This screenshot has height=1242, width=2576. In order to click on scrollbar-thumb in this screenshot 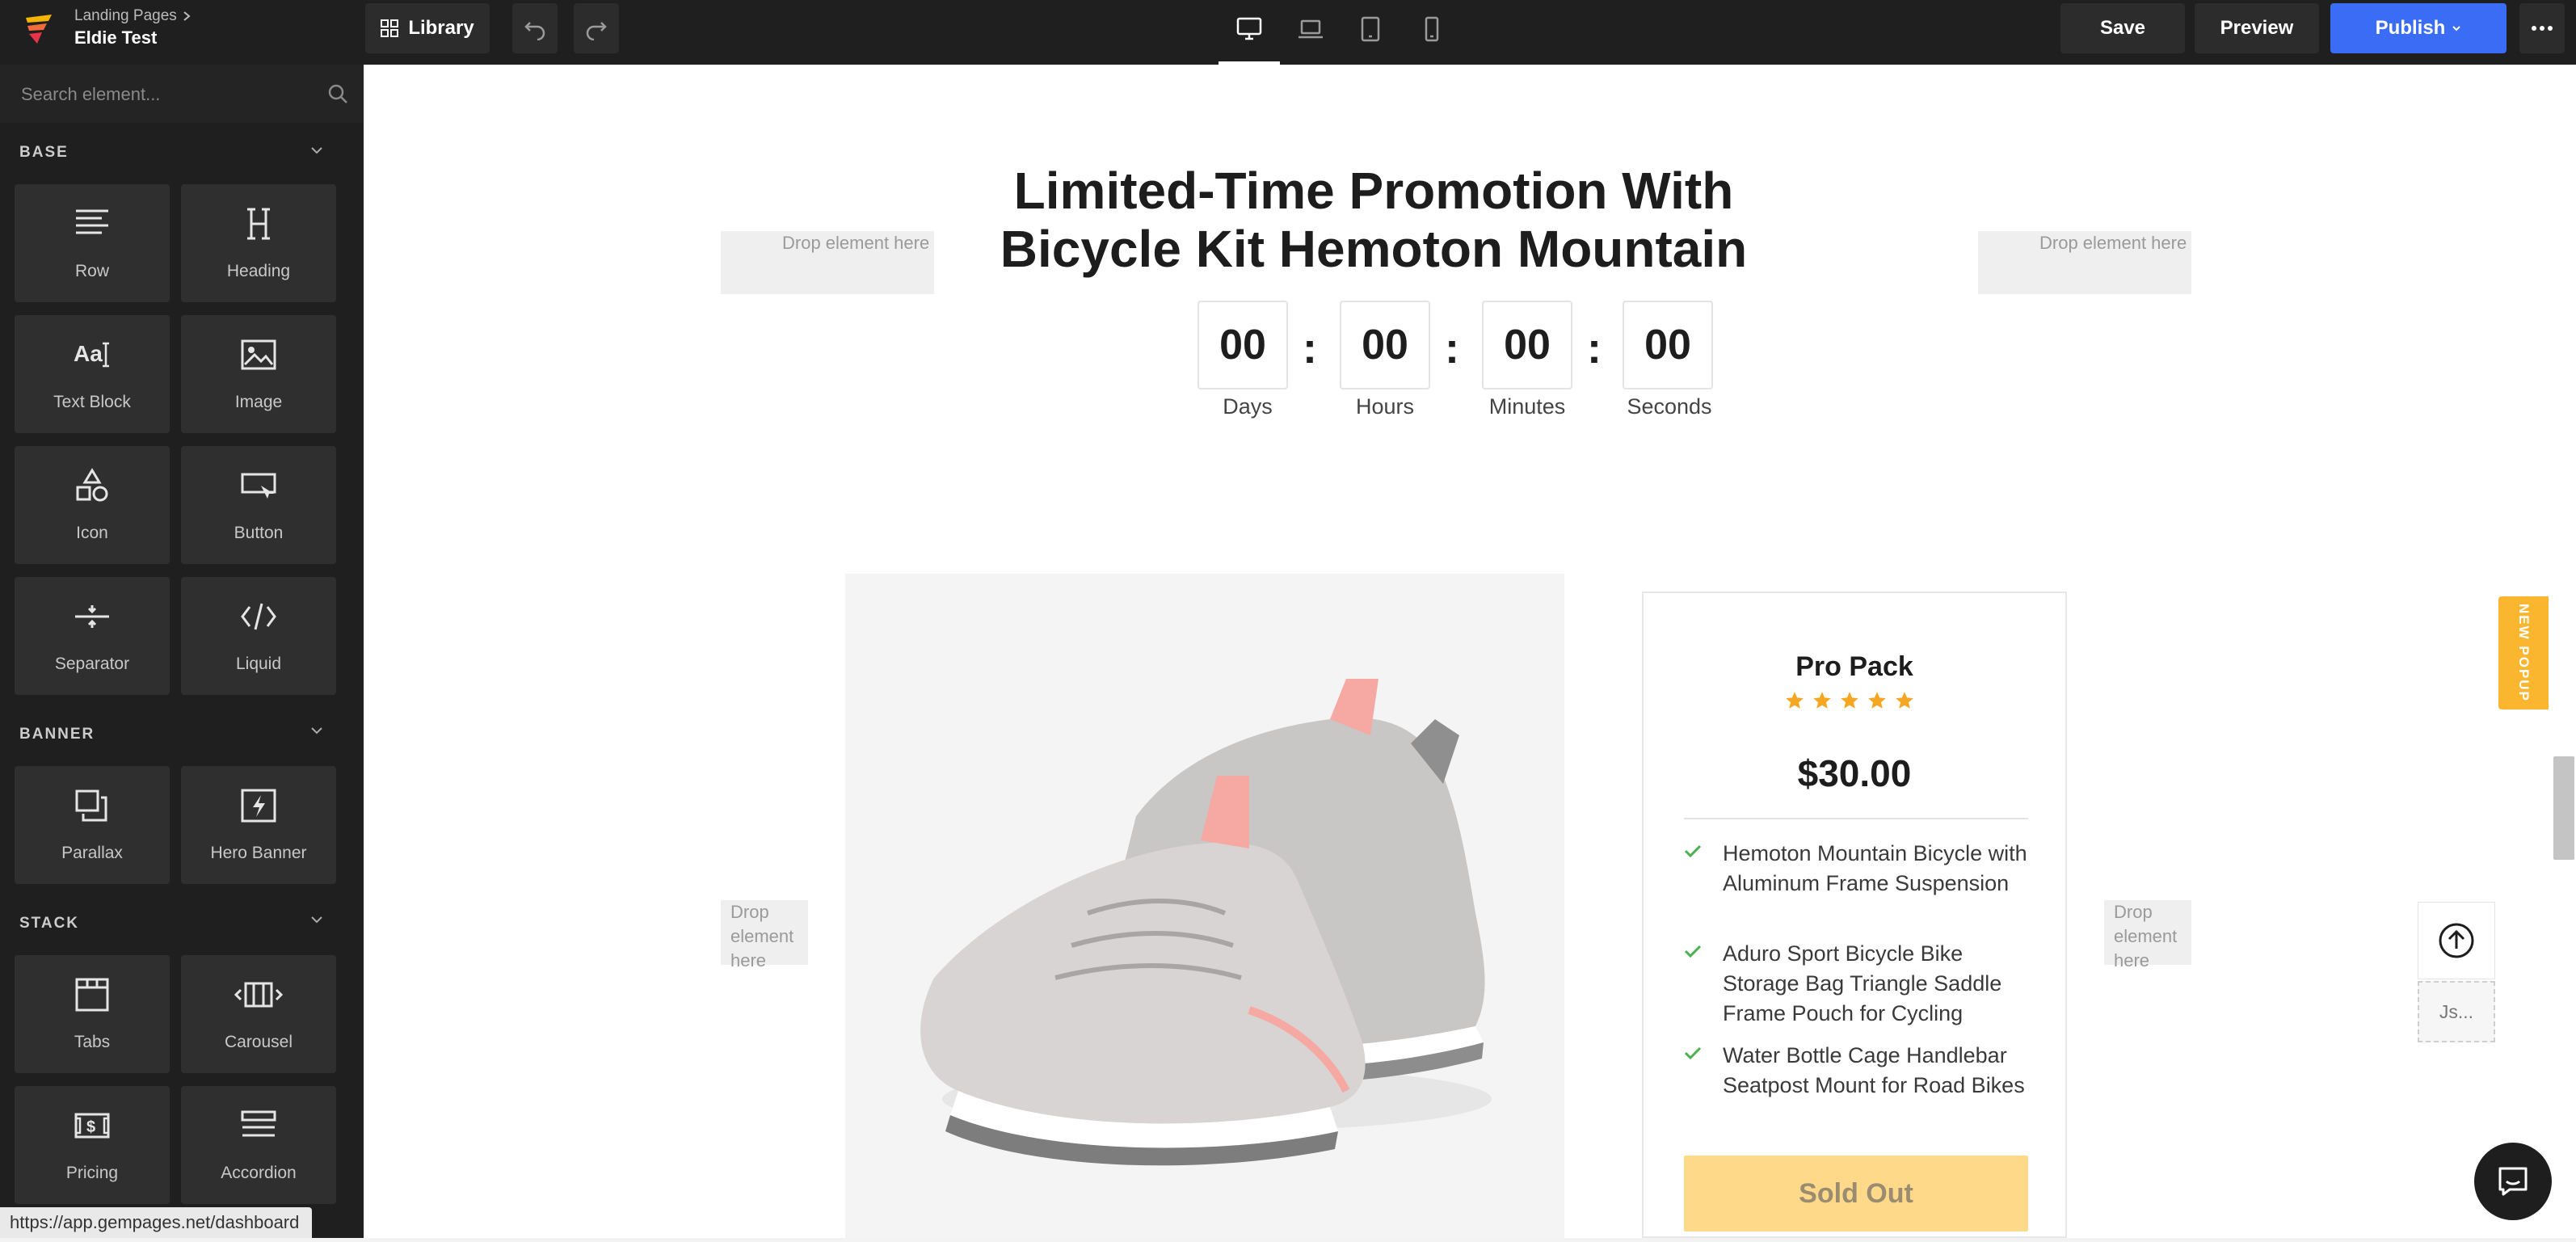, I will do `click(2563, 808)`.